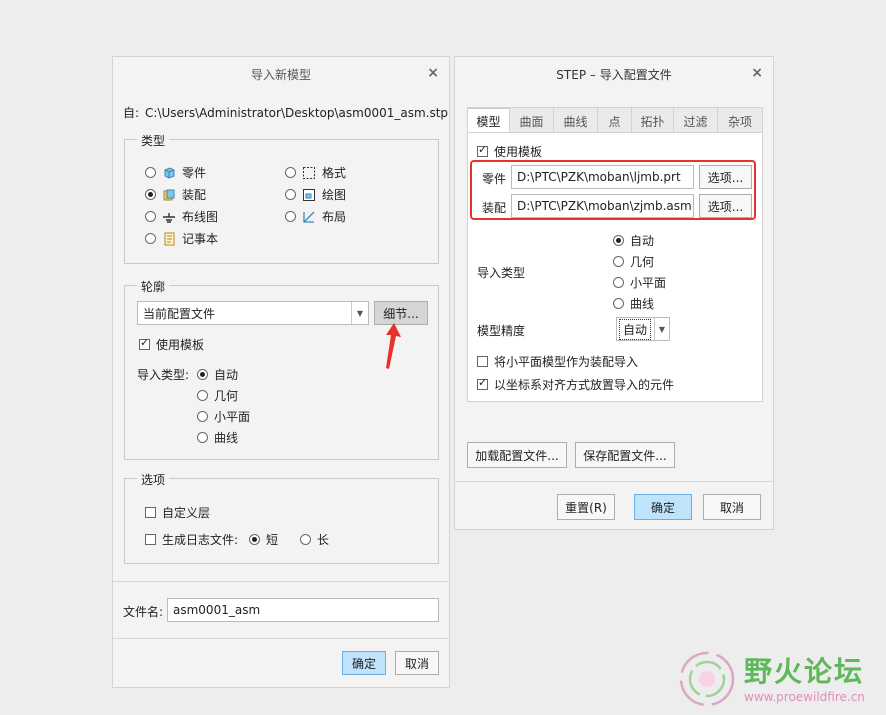 This screenshot has height=715, width=886. I want to click on type-label: 零件, so click(194, 173).